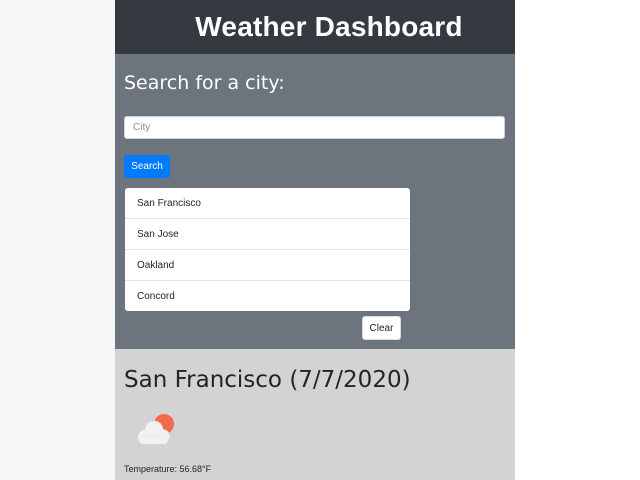 Image resolution: width=640 pixels, height=480 pixels. What do you see at coordinates (381, 328) in the screenshot?
I see `clear-history-button: Clear` at bounding box center [381, 328].